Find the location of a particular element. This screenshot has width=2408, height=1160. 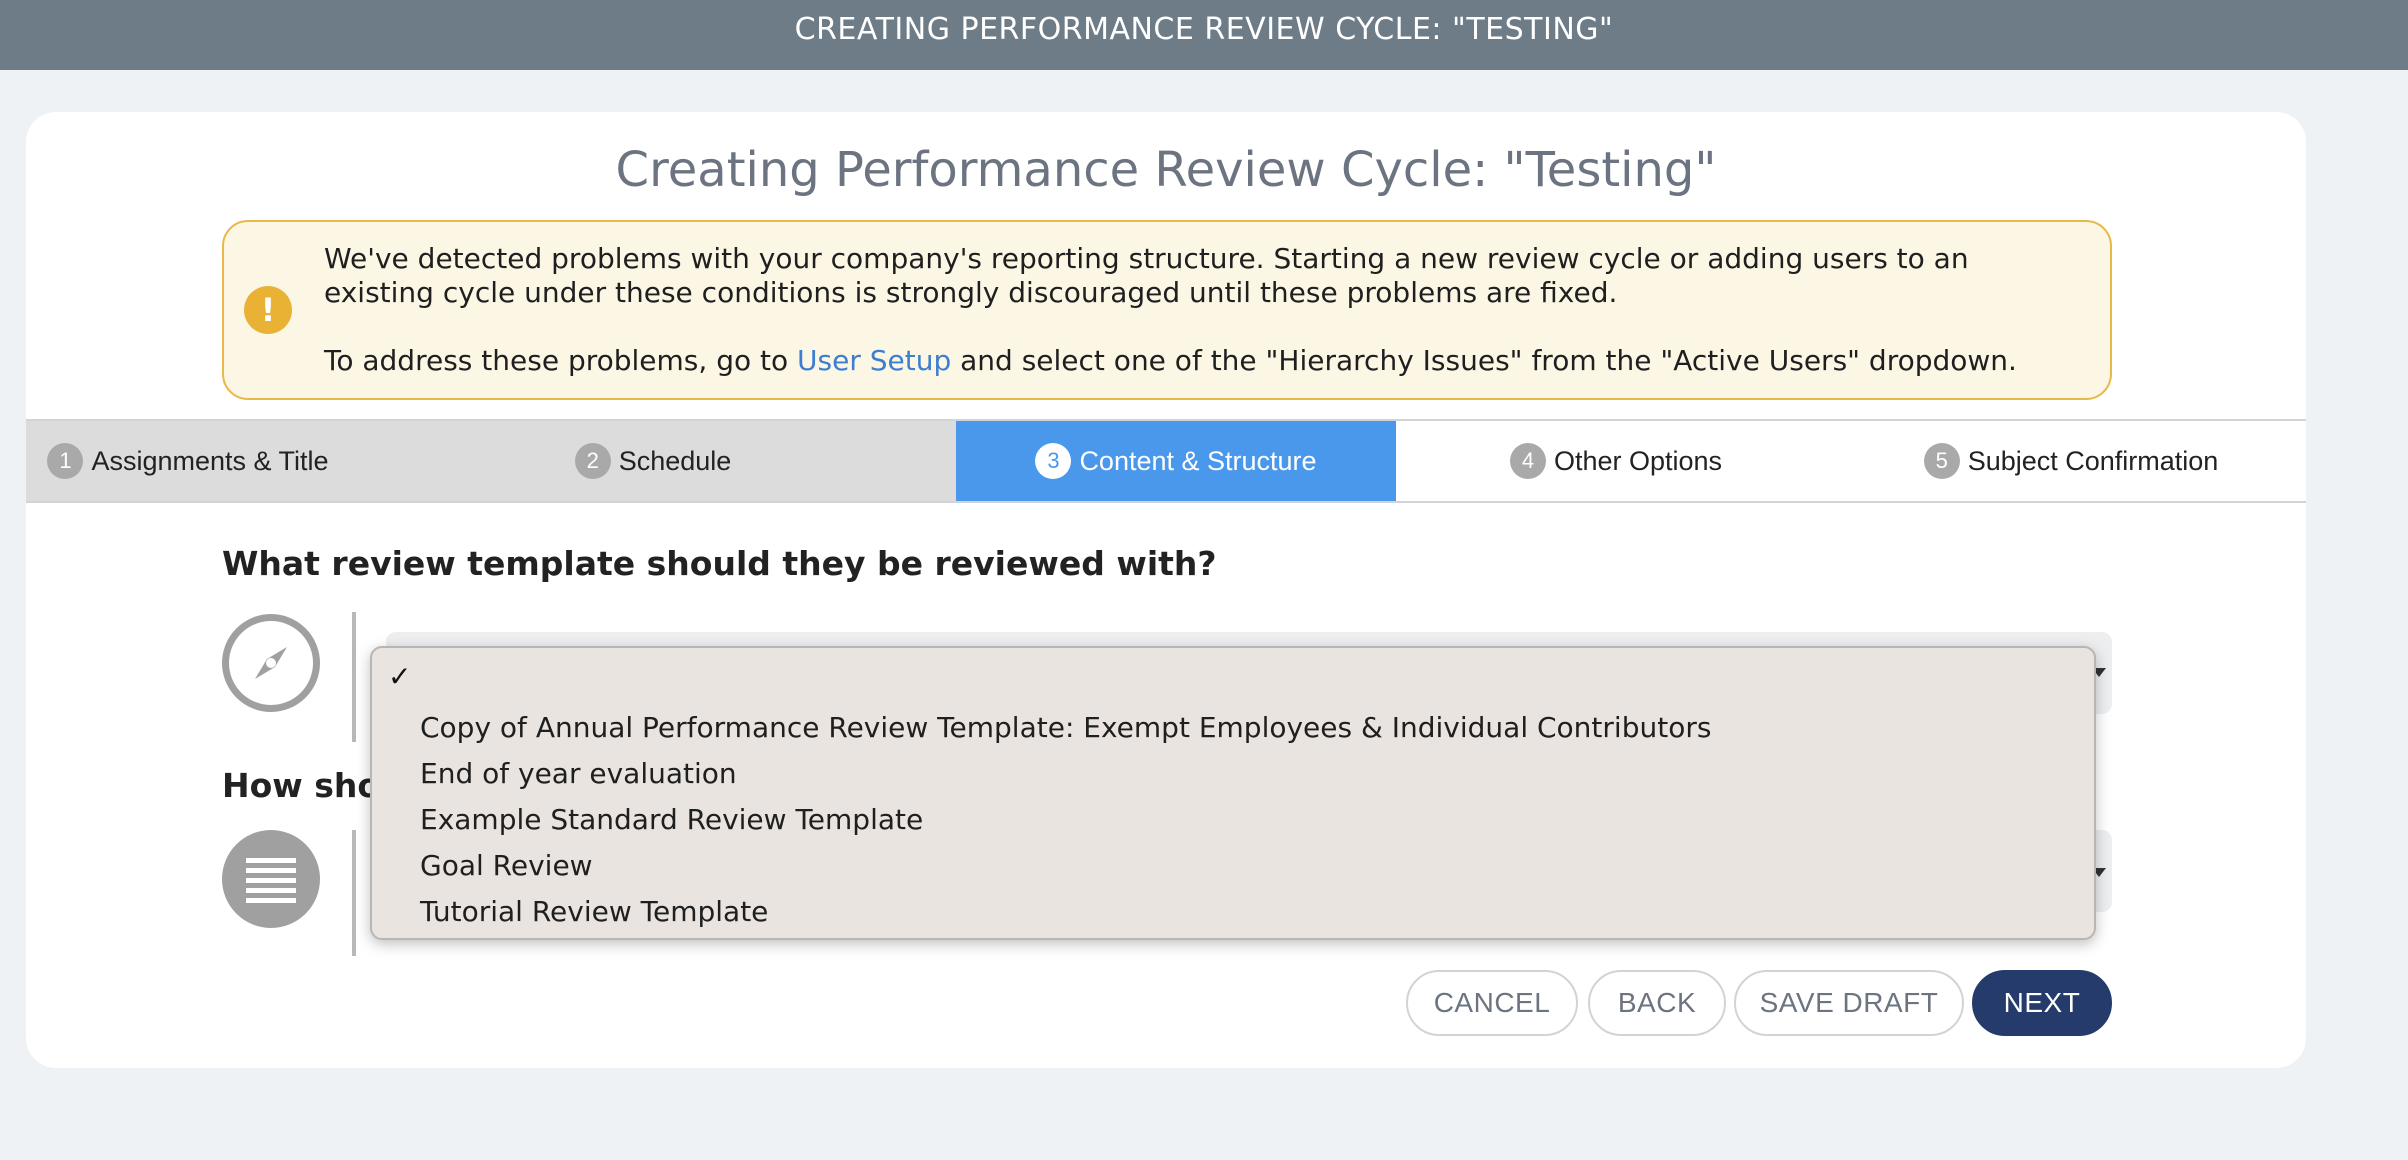

cancel-button: CANCEL is located at coordinates (1492, 1003).